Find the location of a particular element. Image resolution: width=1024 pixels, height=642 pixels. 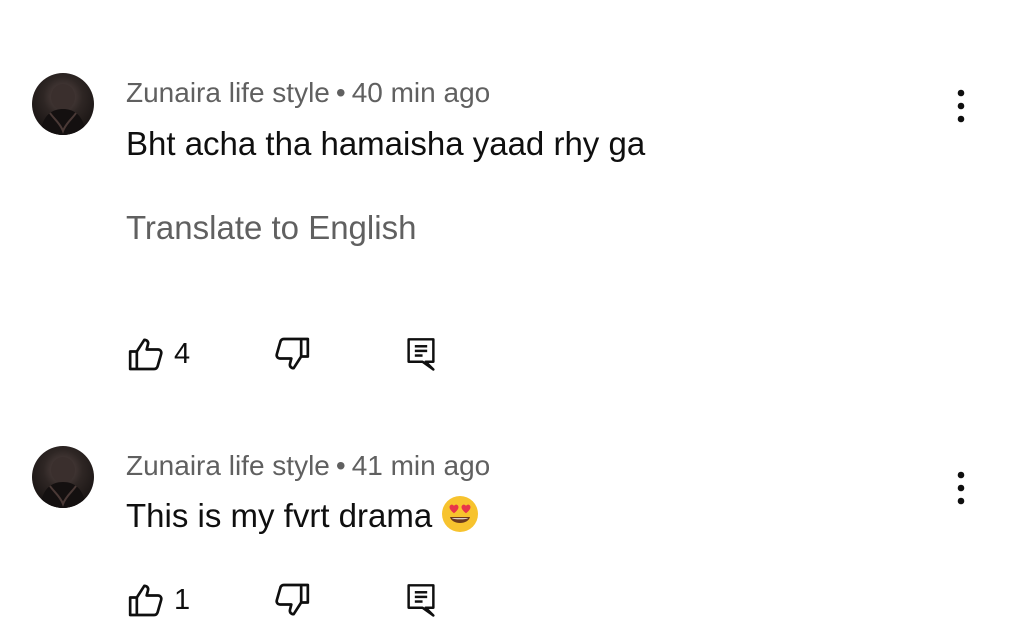

like-count: 4 is located at coordinates (182, 354).